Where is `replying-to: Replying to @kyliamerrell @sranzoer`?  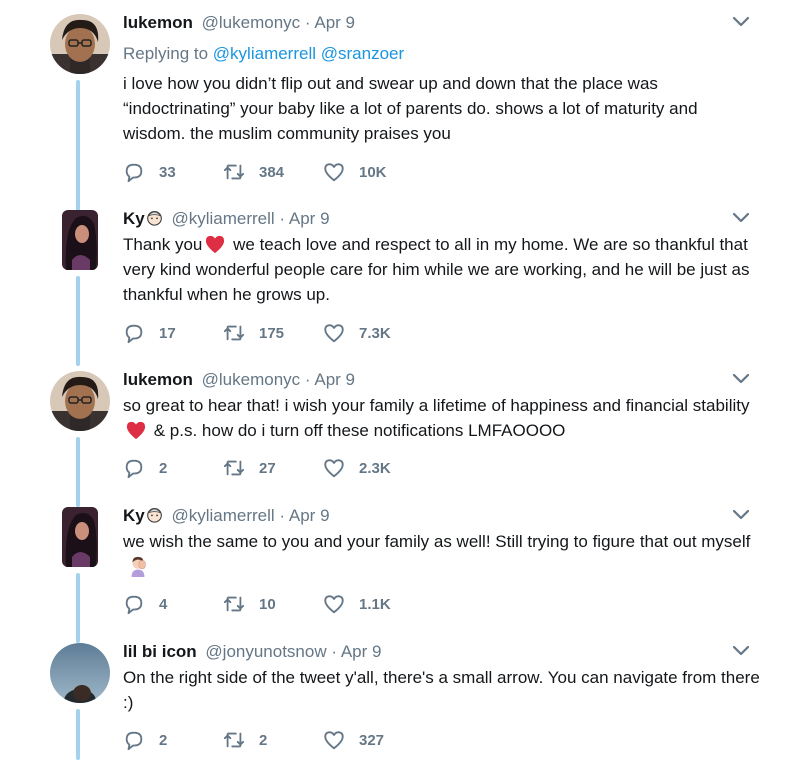 replying-to: Replying to @kyliamerrell @sranzoer is located at coordinates (263, 54).